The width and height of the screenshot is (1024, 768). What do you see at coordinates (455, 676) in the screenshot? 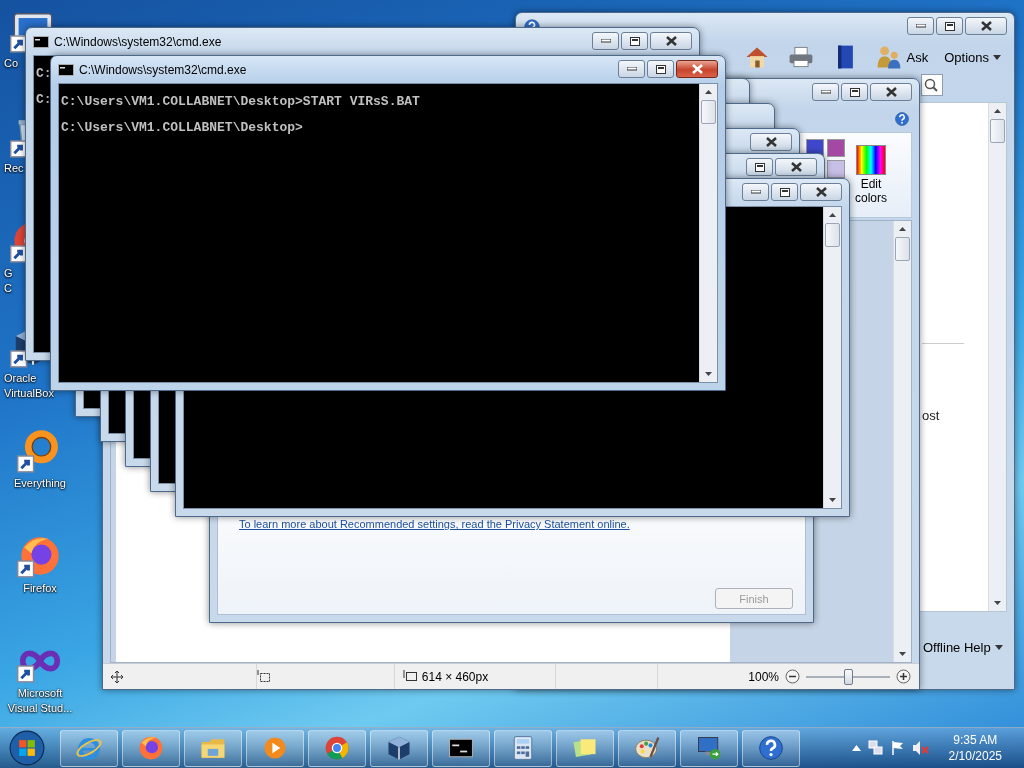
I see `image-size: 614 × 460px` at bounding box center [455, 676].